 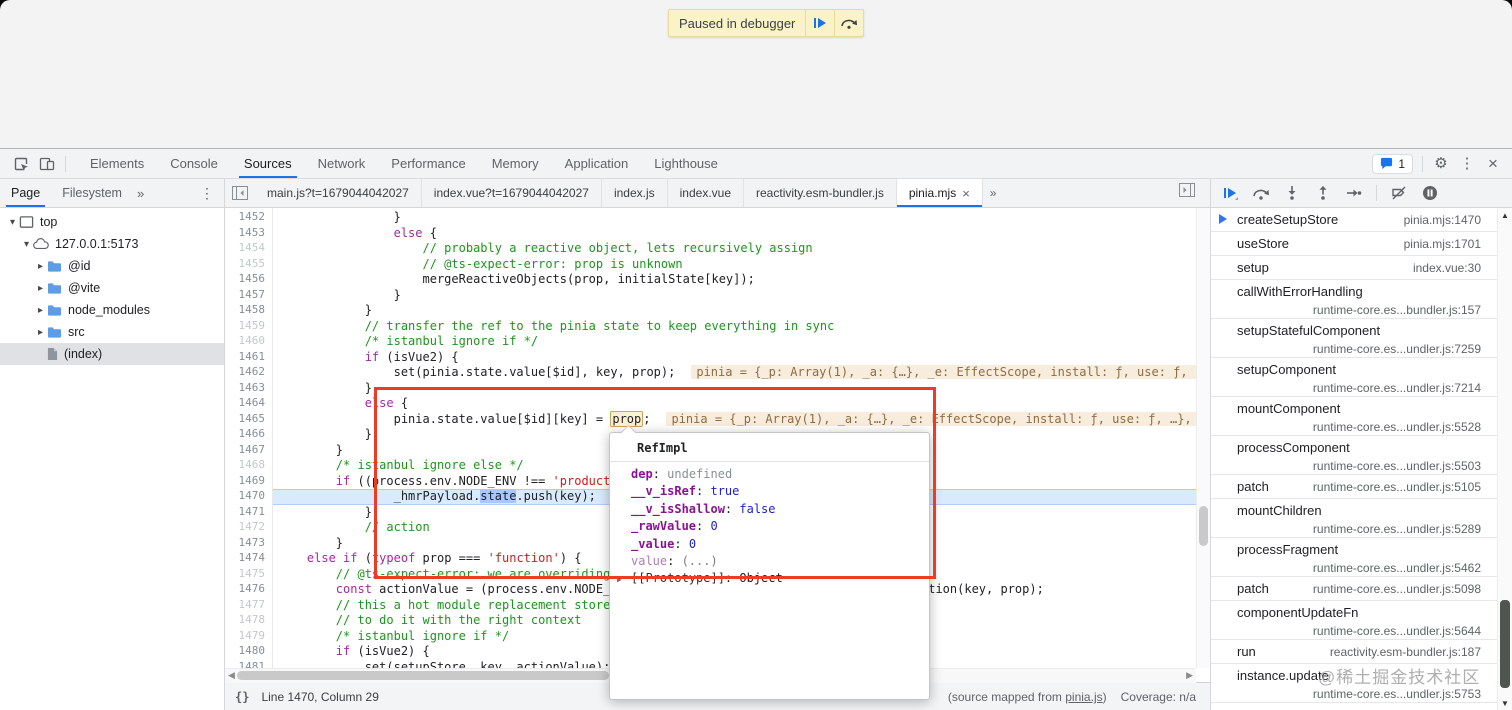 I want to click on line-number: 1478, so click(x=252, y=621).